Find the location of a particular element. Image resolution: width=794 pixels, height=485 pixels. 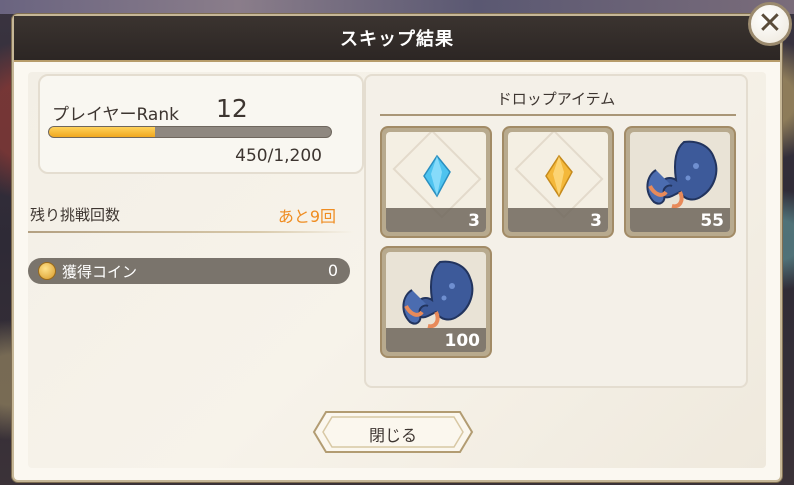

coin-label: 獲得コイン is located at coordinates (100, 272).